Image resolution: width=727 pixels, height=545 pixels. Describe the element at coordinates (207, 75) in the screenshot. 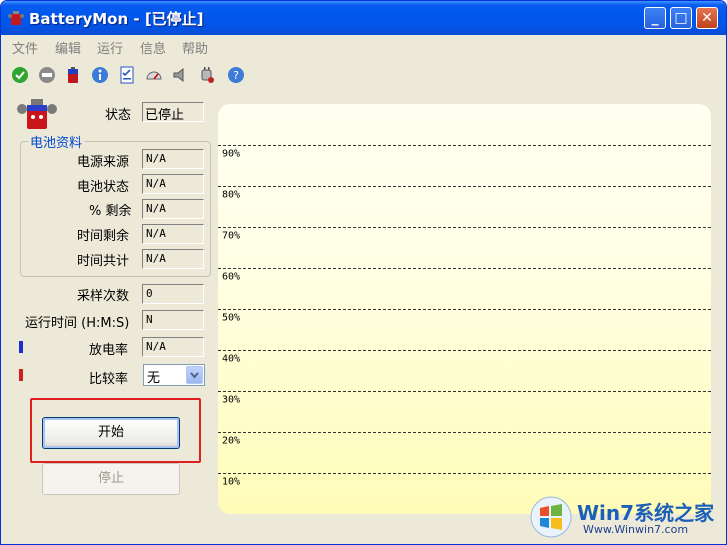

I see `plug-icon` at that location.